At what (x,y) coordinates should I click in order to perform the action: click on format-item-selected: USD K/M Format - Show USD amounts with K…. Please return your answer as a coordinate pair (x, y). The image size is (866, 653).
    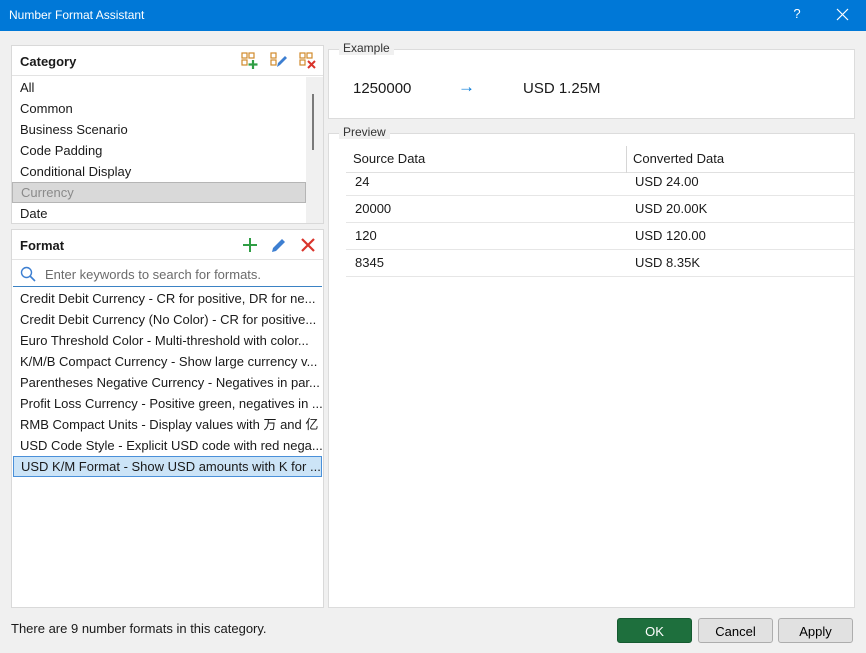
    Looking at the image, I should click on (167, 466).